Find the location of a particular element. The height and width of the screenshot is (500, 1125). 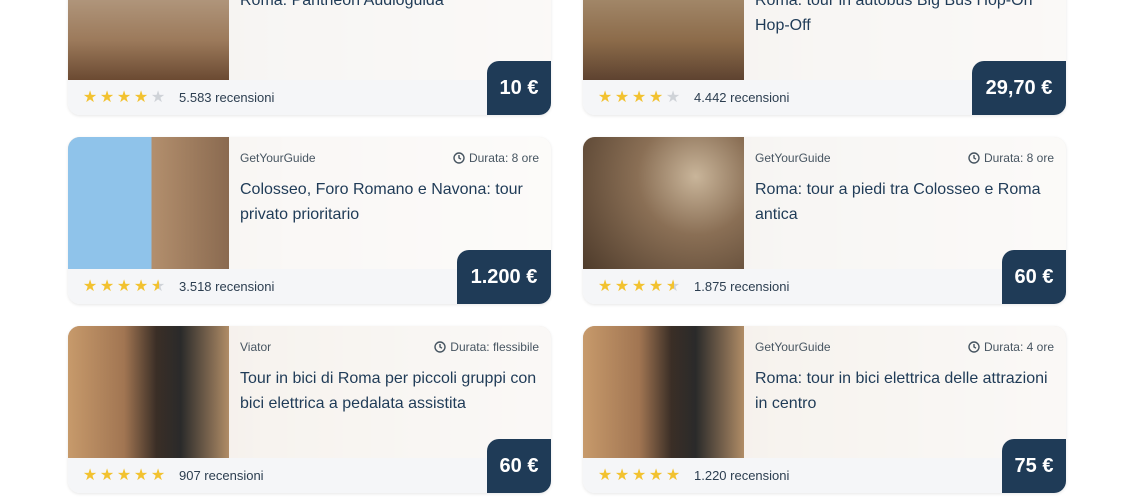

reviews-count: 3.518 recensioni is located at coordinates (226, 286).